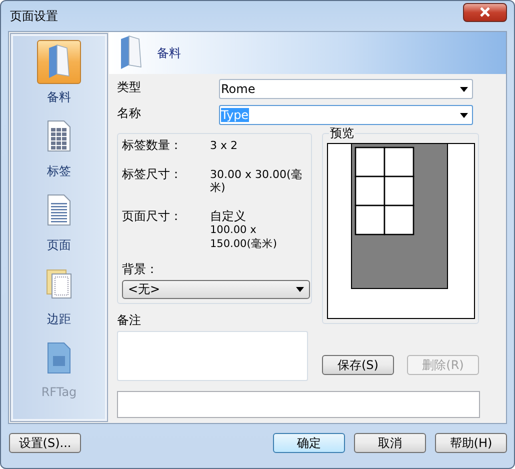  What do you see at coordinates (216, 289) in the screenshot?
I see `background-dropdown: <无>` at bounding box center [216, 289].